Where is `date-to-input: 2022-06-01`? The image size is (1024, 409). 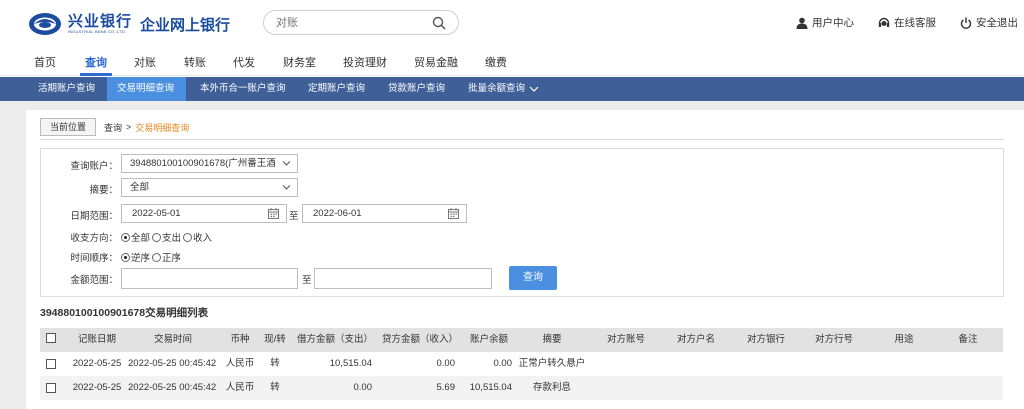 date-to-input: 2022-06-01 is located at coordinates (384, 213).